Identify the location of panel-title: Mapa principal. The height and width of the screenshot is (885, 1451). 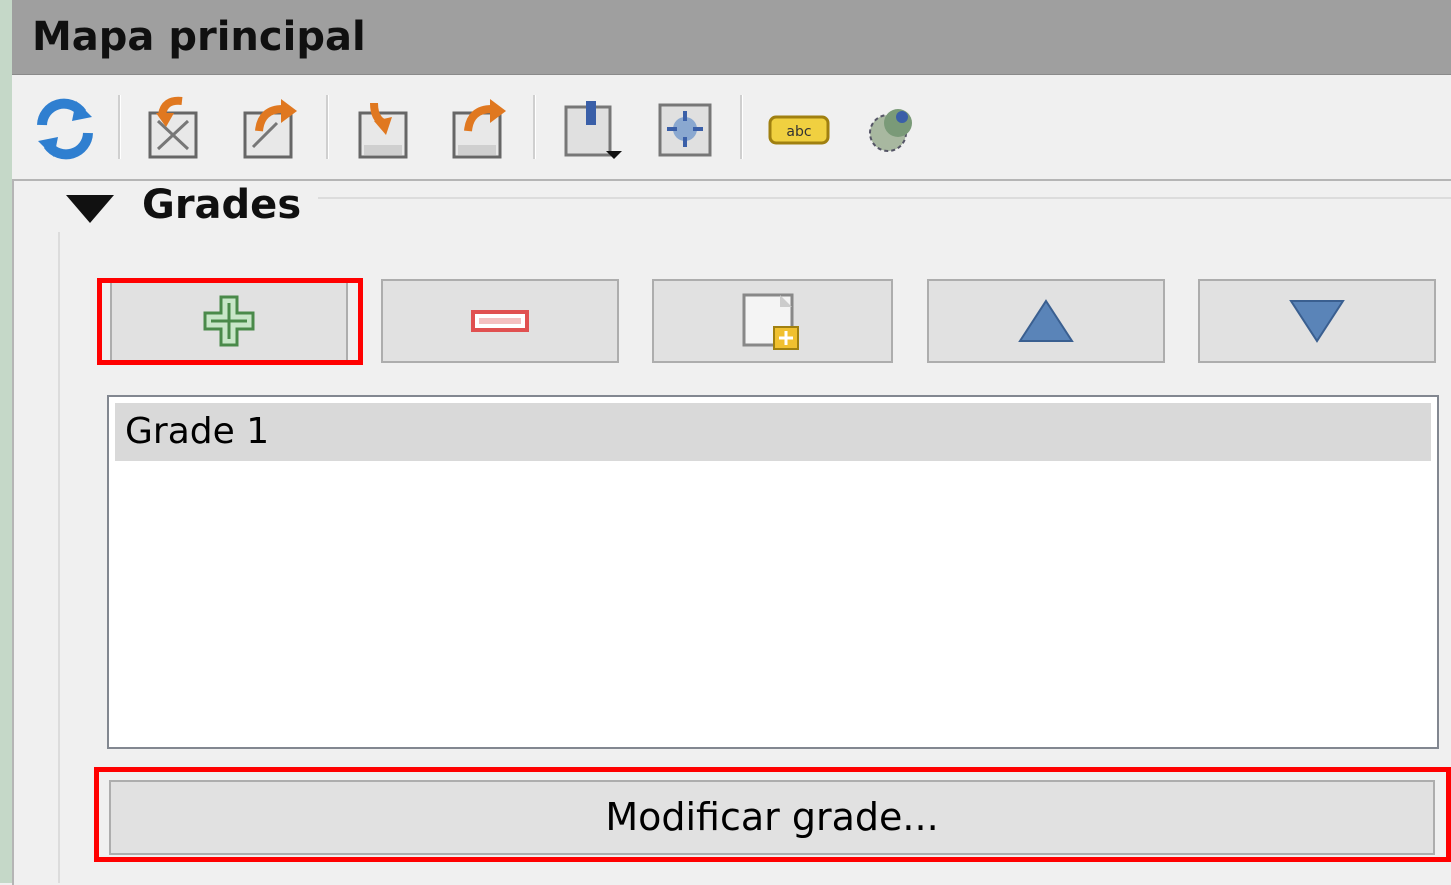
(199, 37).